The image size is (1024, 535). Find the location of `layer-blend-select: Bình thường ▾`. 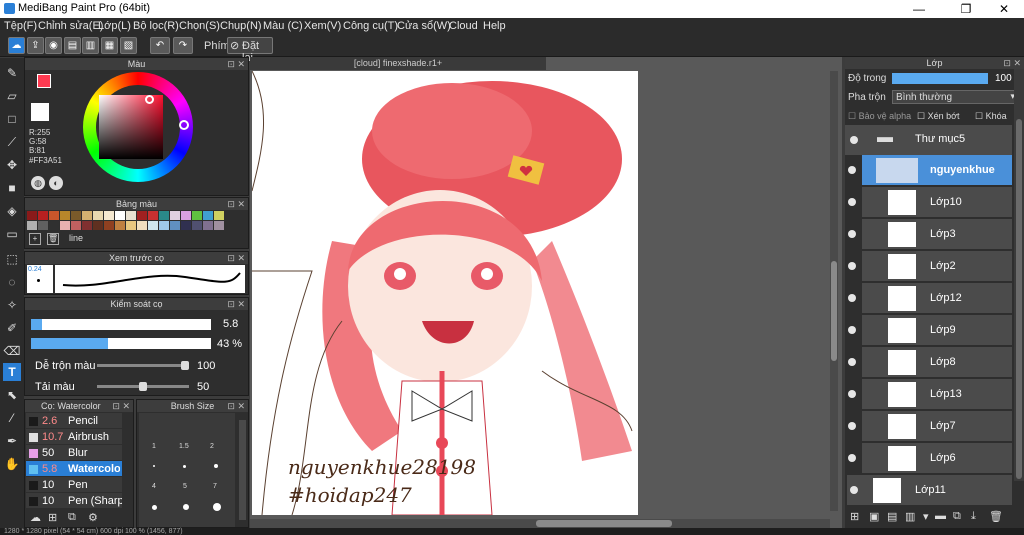

layer-blend-select: Bình thường ▾ is located at coordinates (955, 97).